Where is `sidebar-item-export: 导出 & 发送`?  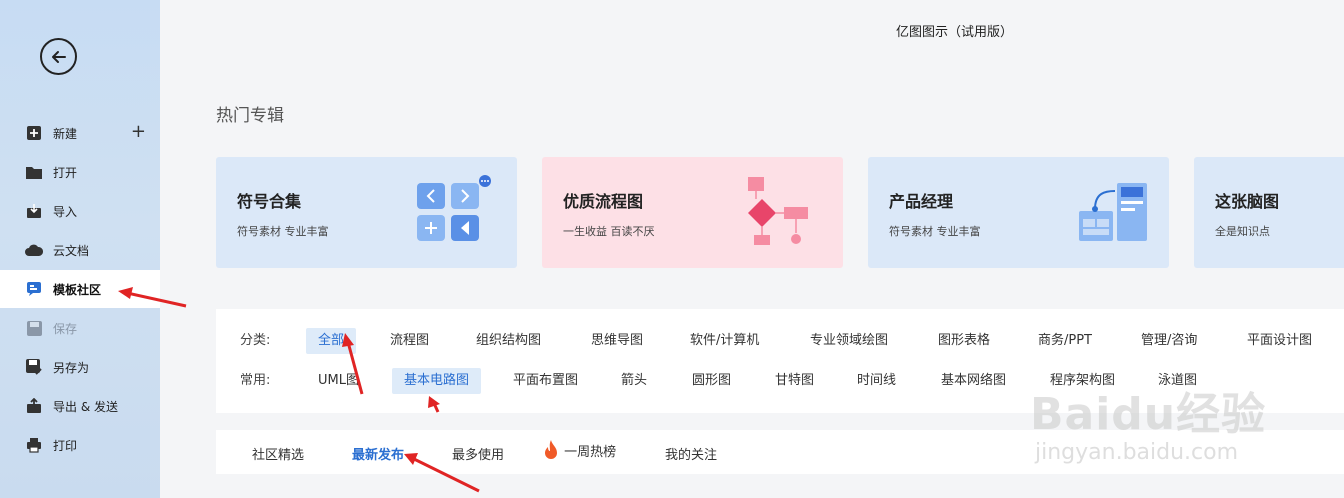
sidebar-item-export: 导出 & 发送 is located at coordinates (80, 406).